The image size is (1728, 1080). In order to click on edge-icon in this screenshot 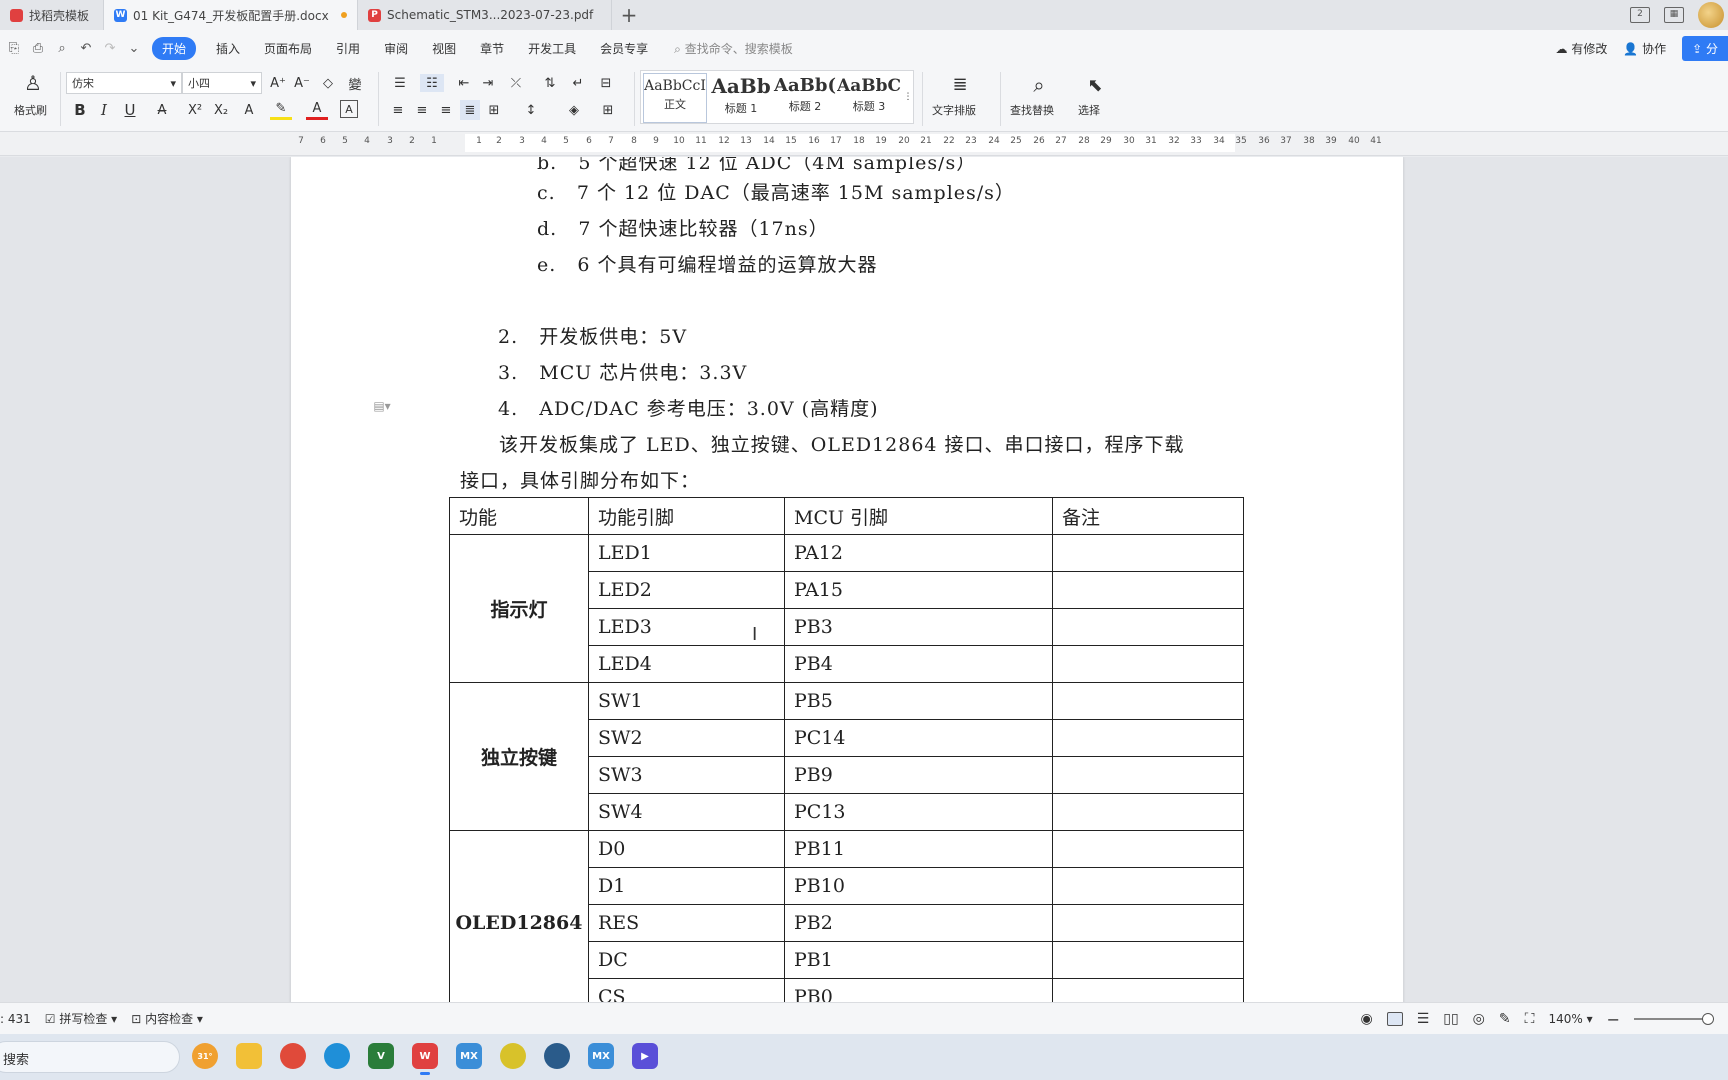, I will do `click(337, 1056)`.